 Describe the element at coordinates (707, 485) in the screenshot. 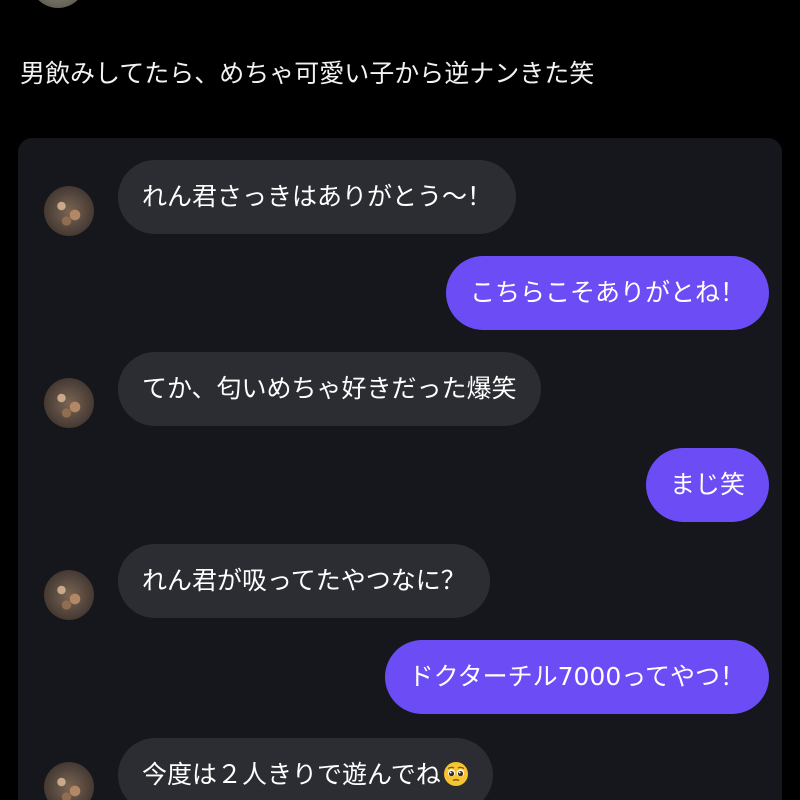

I see `outgoing-message: まじ笑` at that location.